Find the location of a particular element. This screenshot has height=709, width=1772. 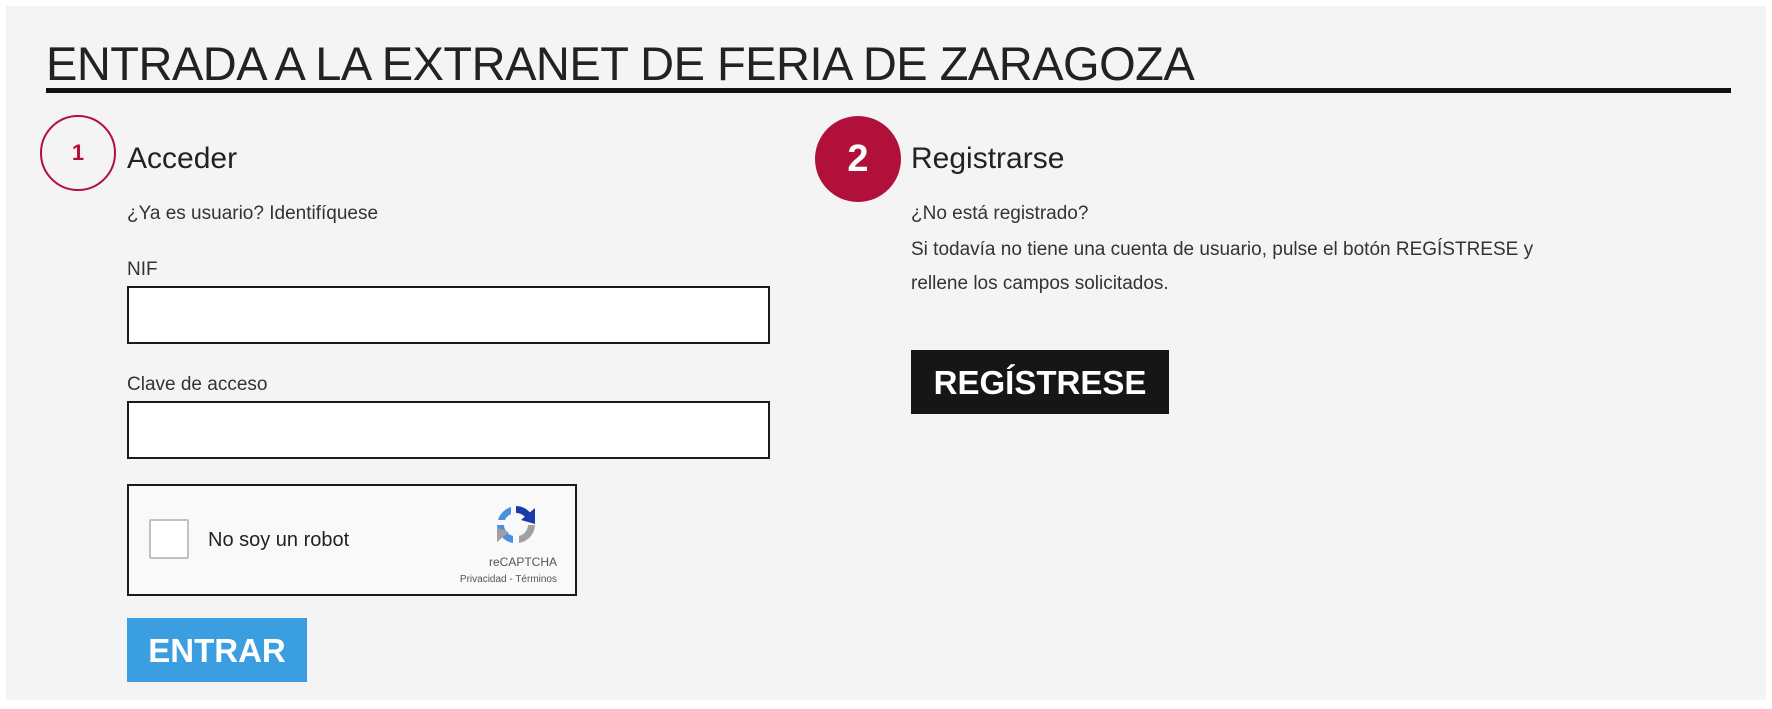

login-subtitle: ¿Ya es usuario? Identifíquese is located at coordinates (253, 213).